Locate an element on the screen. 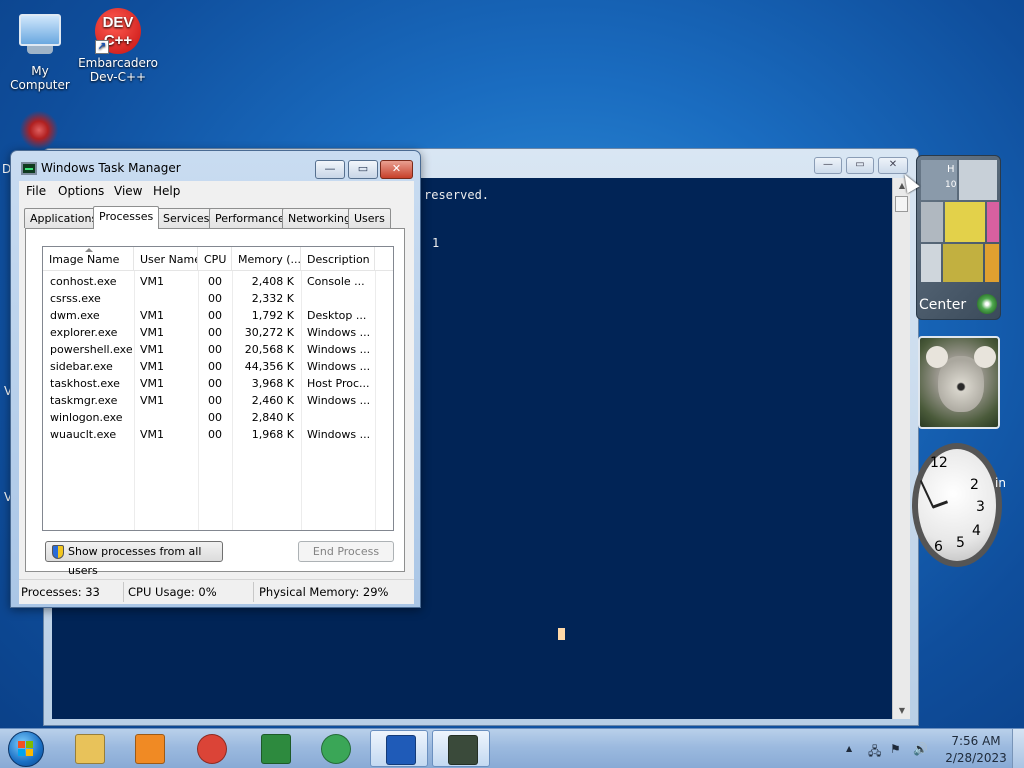 The image size is (1024, 768). media-player-icon is located at coordinates (150, 749).